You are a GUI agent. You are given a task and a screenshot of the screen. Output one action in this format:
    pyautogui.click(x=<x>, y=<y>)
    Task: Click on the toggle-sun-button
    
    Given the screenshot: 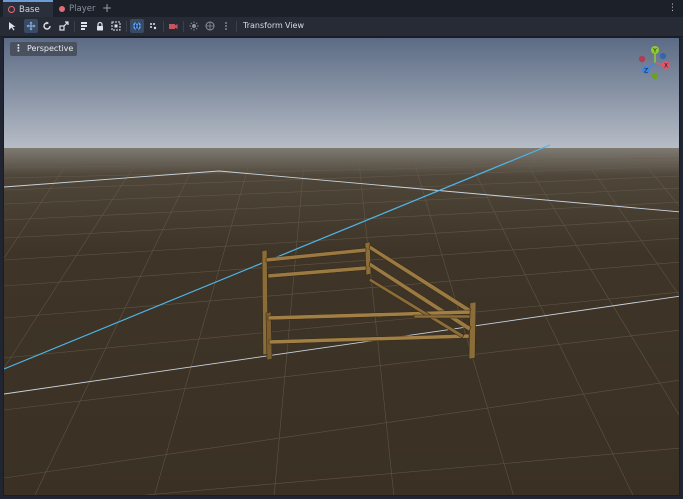 What is the action you would take?
    pyautogui.click(x=194, y=26)
    